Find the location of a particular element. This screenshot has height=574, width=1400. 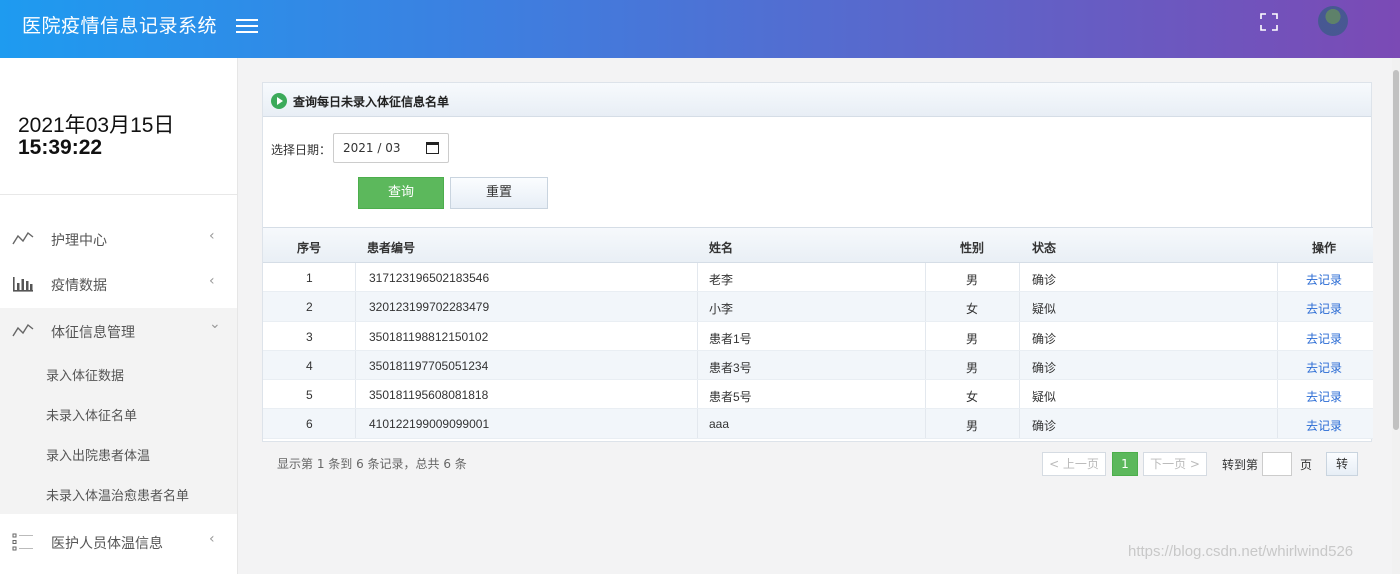

sidebar-item-staff-temp: 医护人员体温信息 ‹ is located at coordinates (118, 542).